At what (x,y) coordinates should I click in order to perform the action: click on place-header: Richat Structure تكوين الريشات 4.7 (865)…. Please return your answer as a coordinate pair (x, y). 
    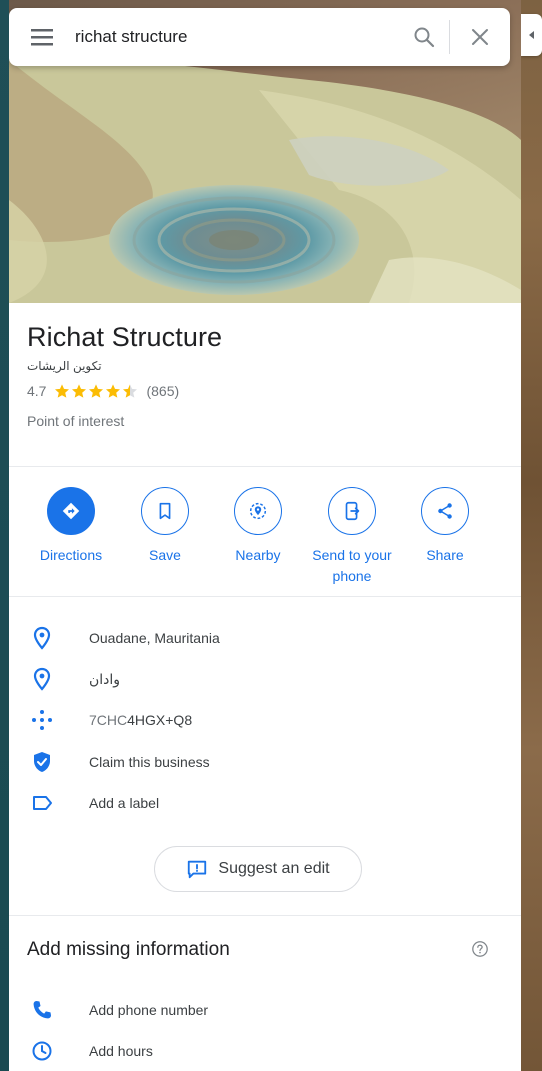
    Looking at the image, I should click on (267, 375).